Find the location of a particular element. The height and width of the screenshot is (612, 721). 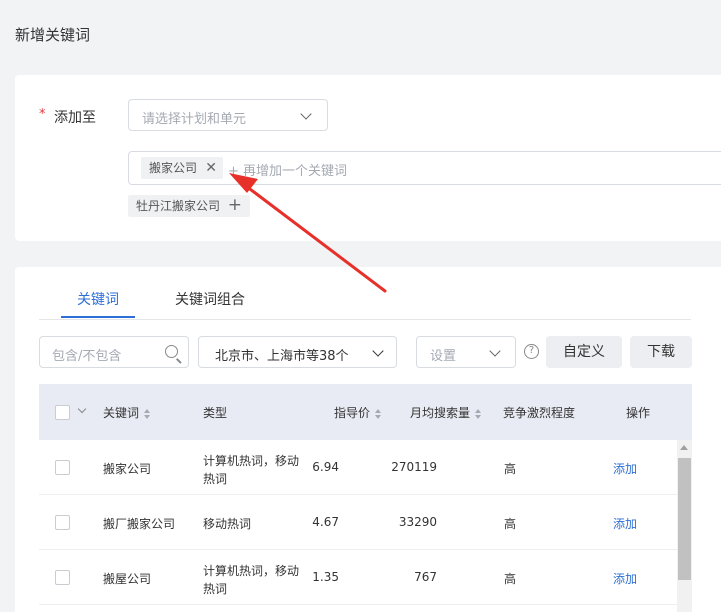

table-header: 关键词 类型 指导价 月均搜索量 竞争激烈程度 操作 is located at coordinates (365, 412).